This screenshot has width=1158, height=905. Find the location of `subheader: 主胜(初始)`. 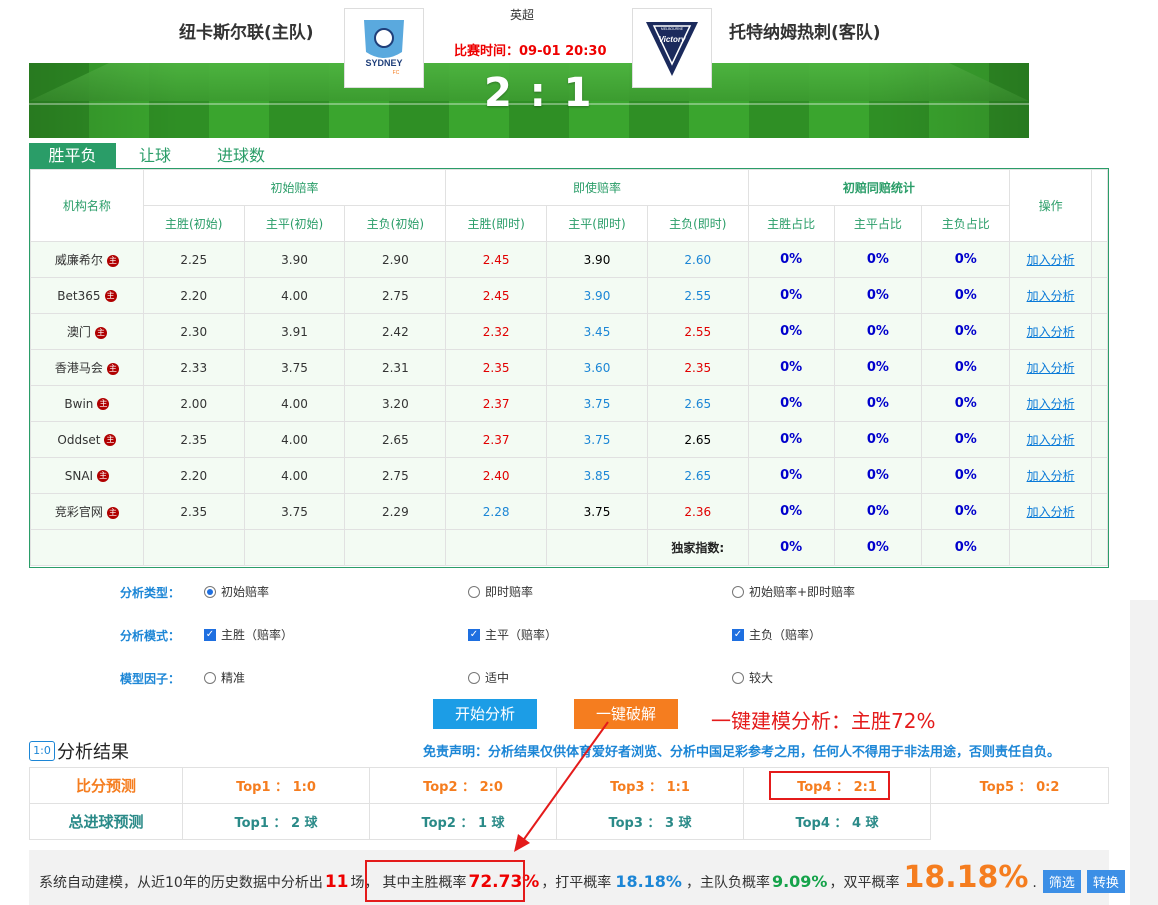

subheader: 主胜(初始) is located at coordinates (193, 223).